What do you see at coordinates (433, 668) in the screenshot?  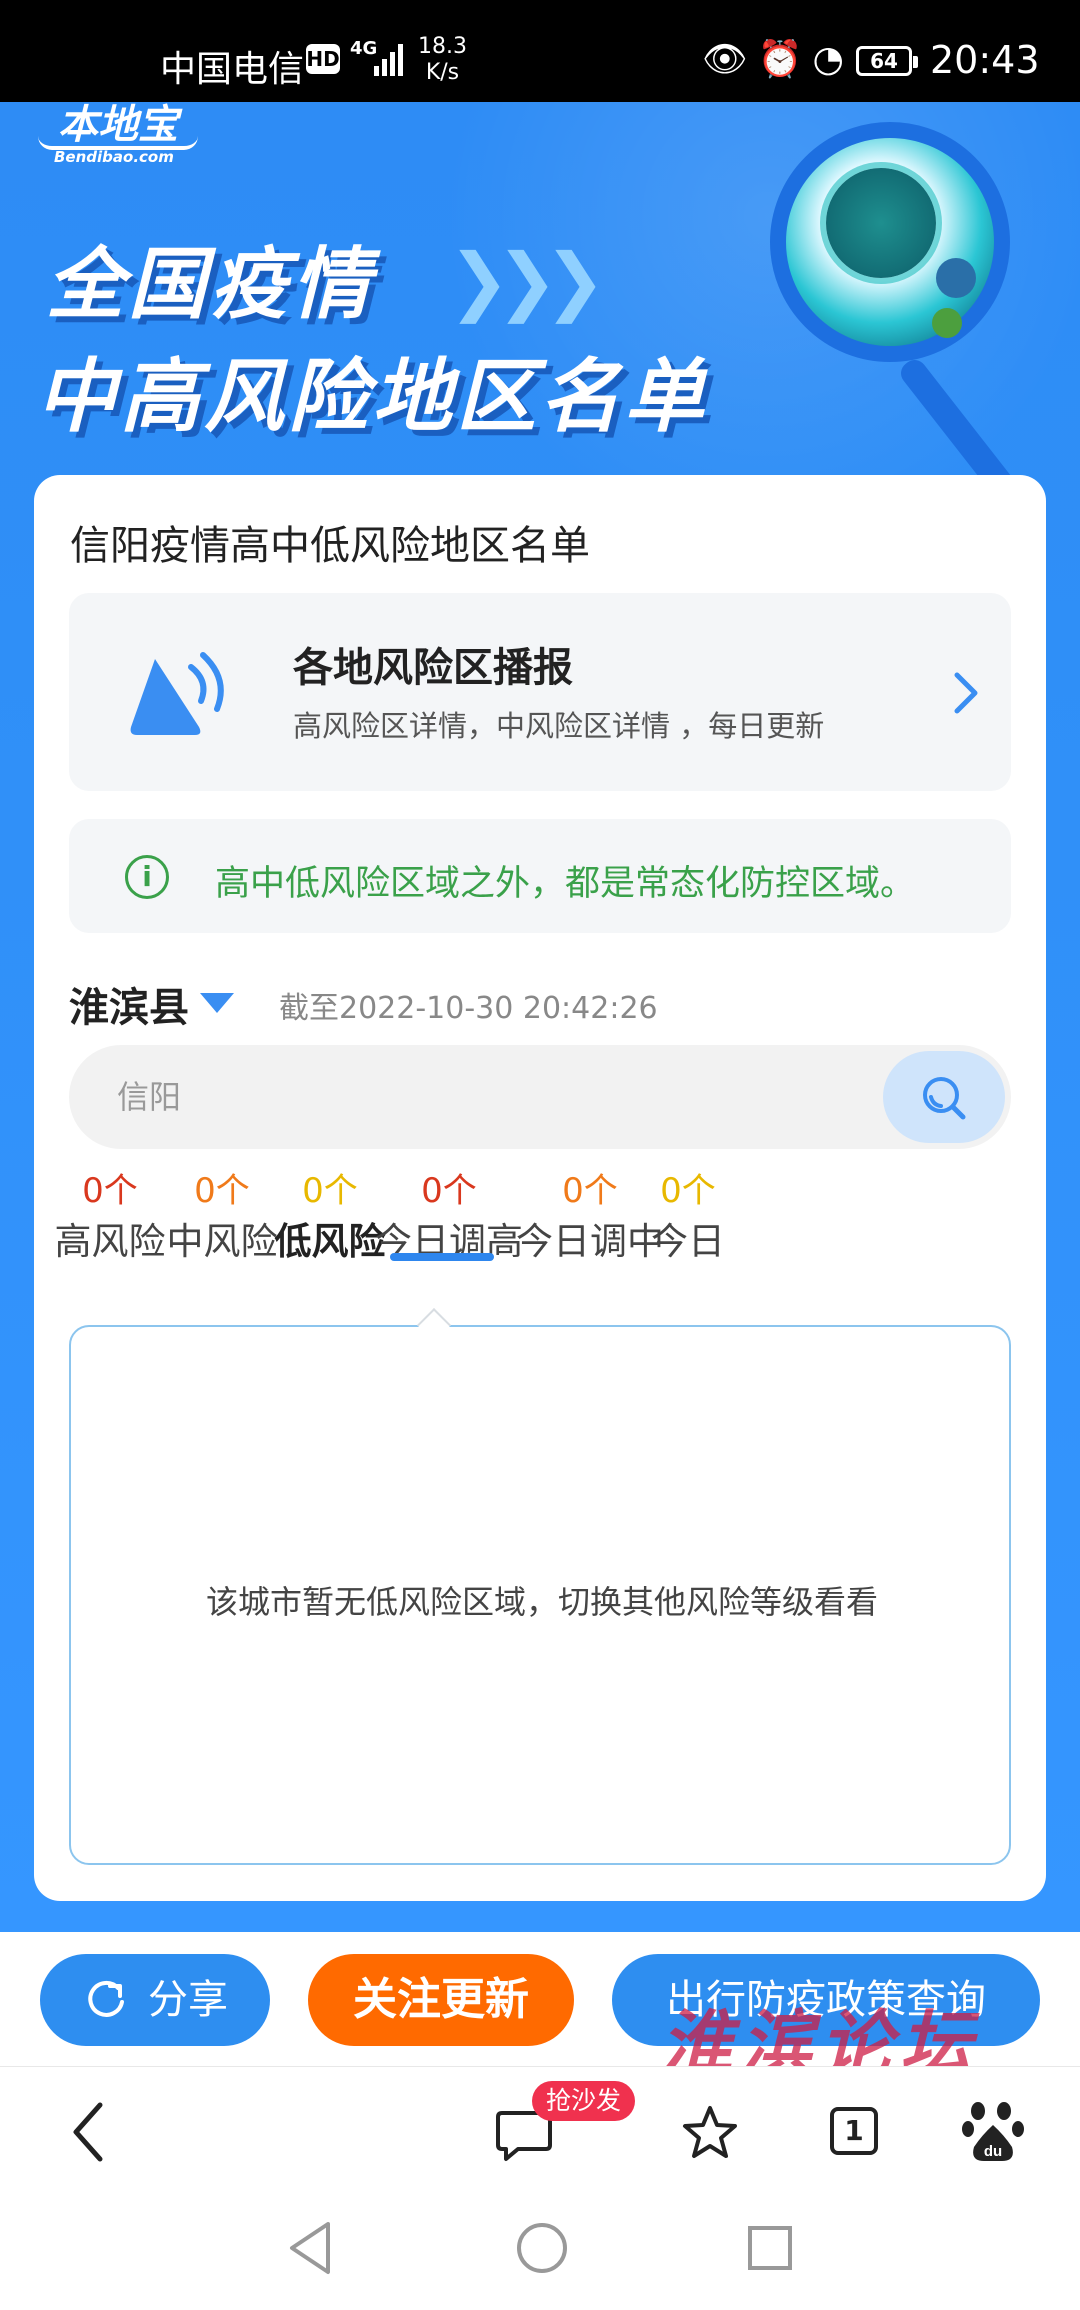 I see `broadcast-title: 各地风险区播报` at bounding box center [433, 668].